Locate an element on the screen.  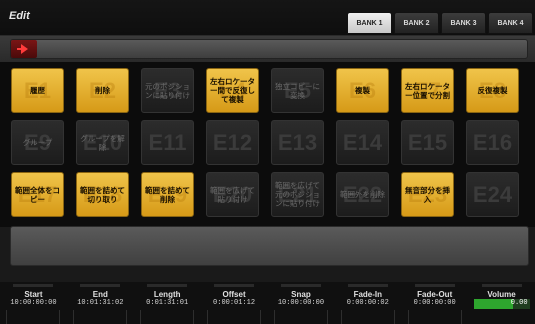
function-button: E18 範囲を詰めて切り取り is located at coordinates (102, 194).